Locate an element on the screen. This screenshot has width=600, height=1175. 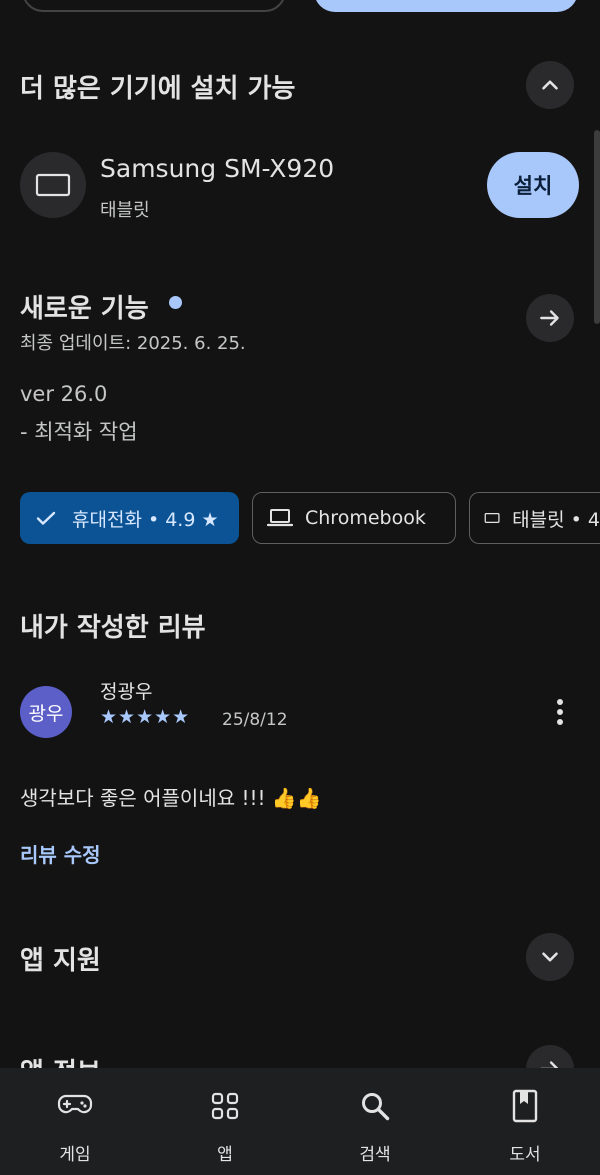
bottom-navigation: 게임 앱 검색 도서 is located at coordinates (300, 1121).